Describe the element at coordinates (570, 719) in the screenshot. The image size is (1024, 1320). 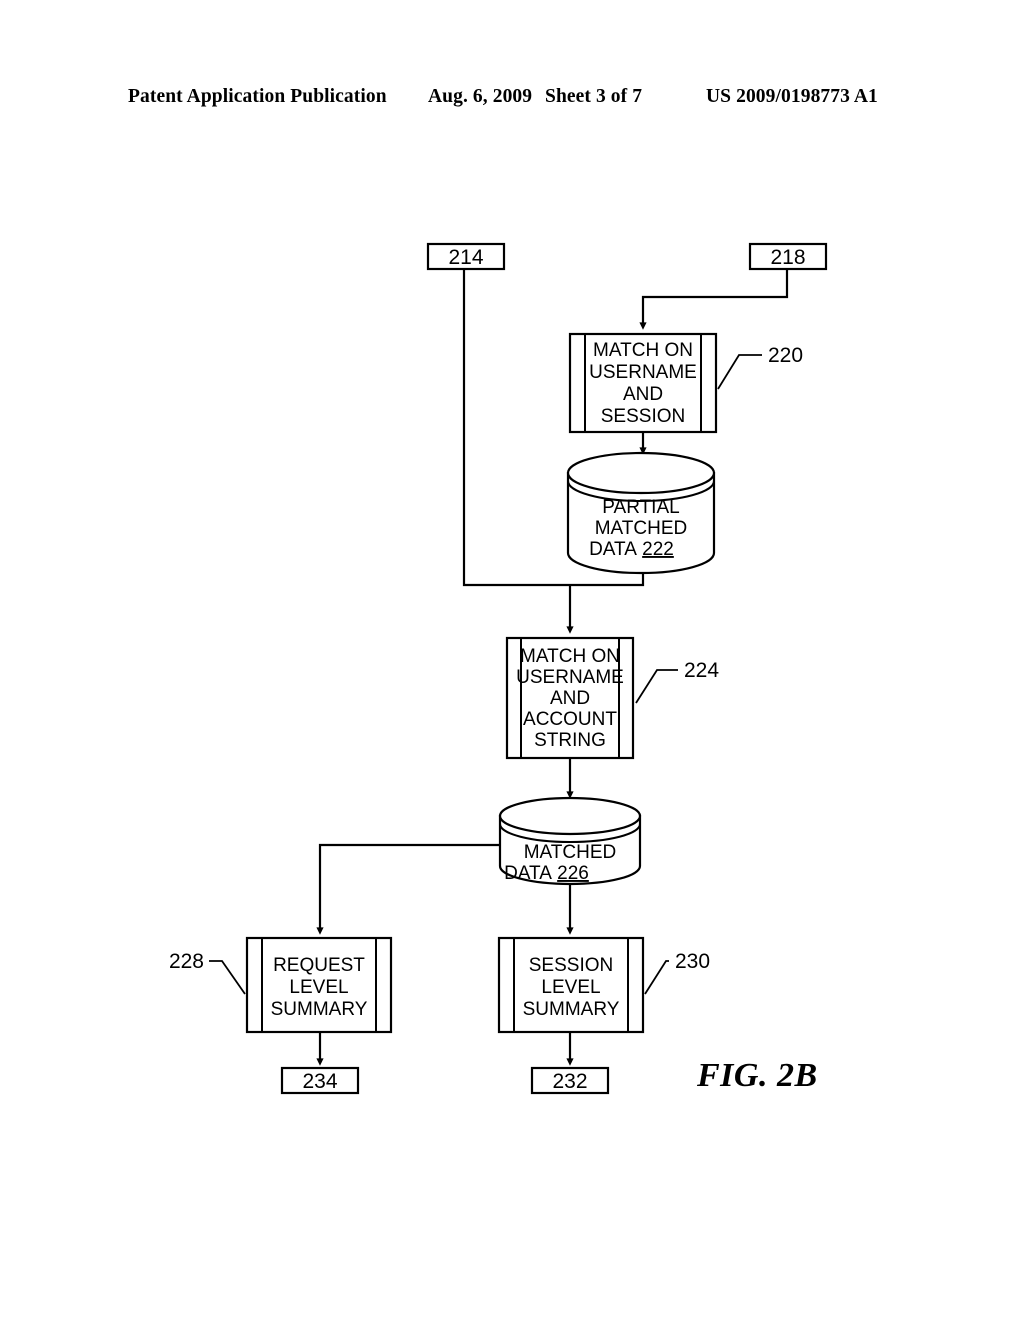
I see `process-224-line-4: ACCOUNT` at that location.